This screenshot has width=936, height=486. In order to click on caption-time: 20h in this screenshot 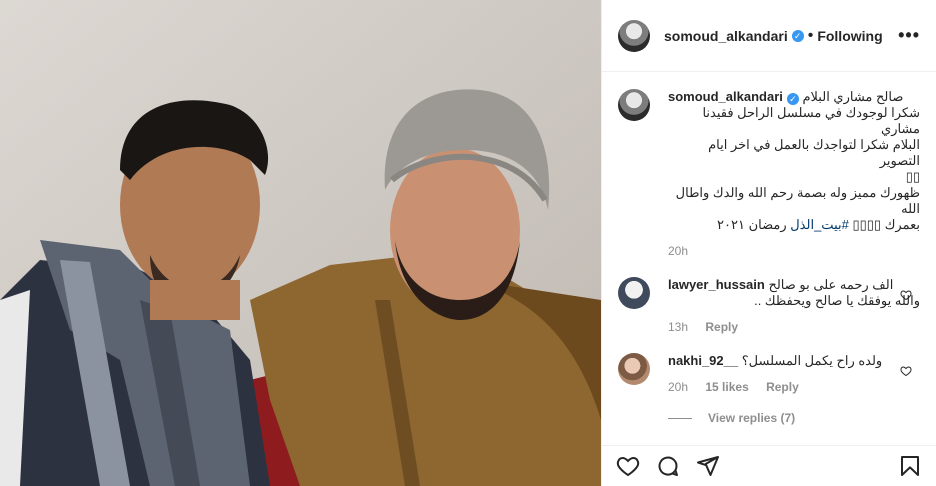, I will do `click(678, 251)`.